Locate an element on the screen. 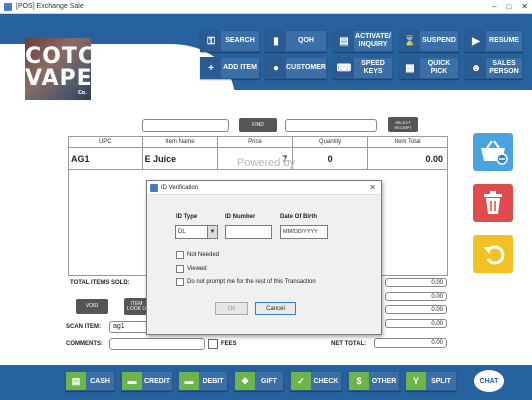 Image resolution: width=532 pixels, height=400 pixels. customer-button: ● CUSTOMER is located at coordinates (296, 68).